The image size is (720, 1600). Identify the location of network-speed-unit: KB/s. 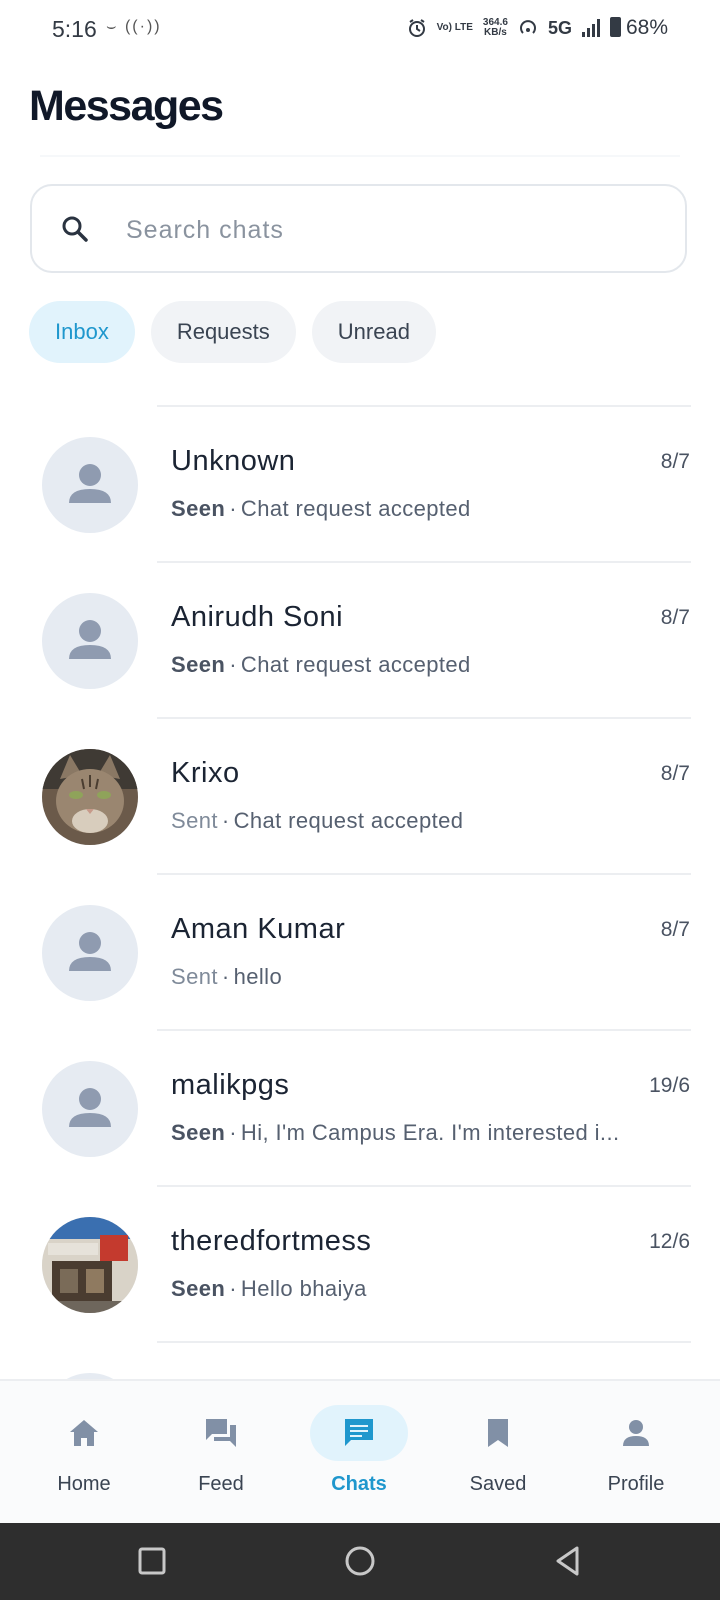
(495, 32).